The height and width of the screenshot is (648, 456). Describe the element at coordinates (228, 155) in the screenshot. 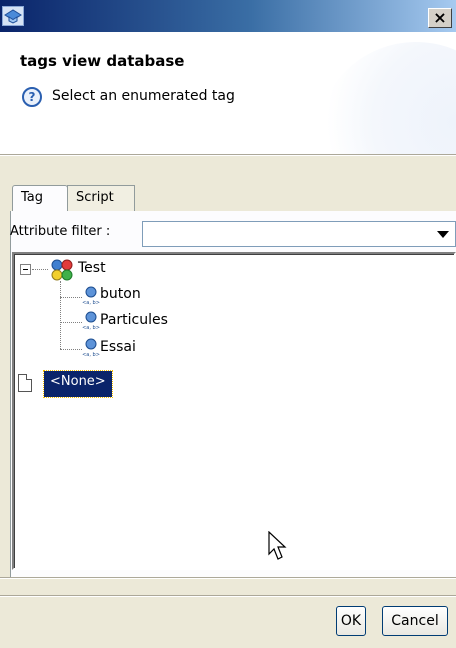

I see `header-separator` at that location.